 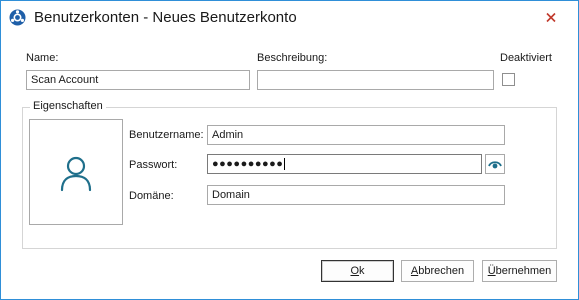 What do you see at coordinates (375, 80) in the screenshot?
I see `description-input` at bounding box center [375, 80].